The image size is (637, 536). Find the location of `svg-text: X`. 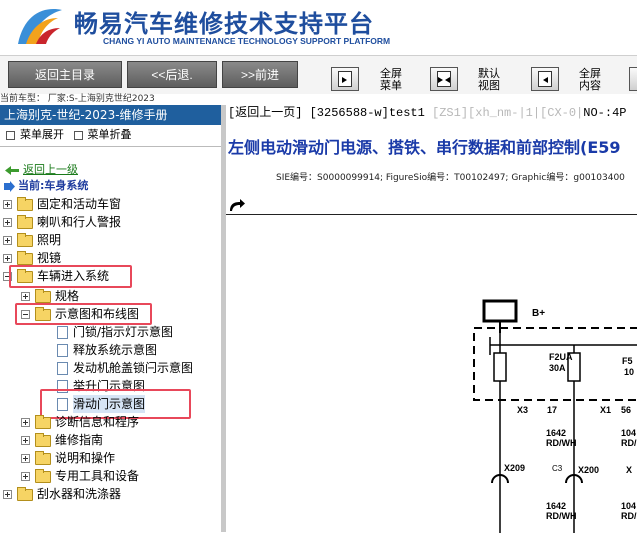

svg-text: X is located at coordinates (629, 470).